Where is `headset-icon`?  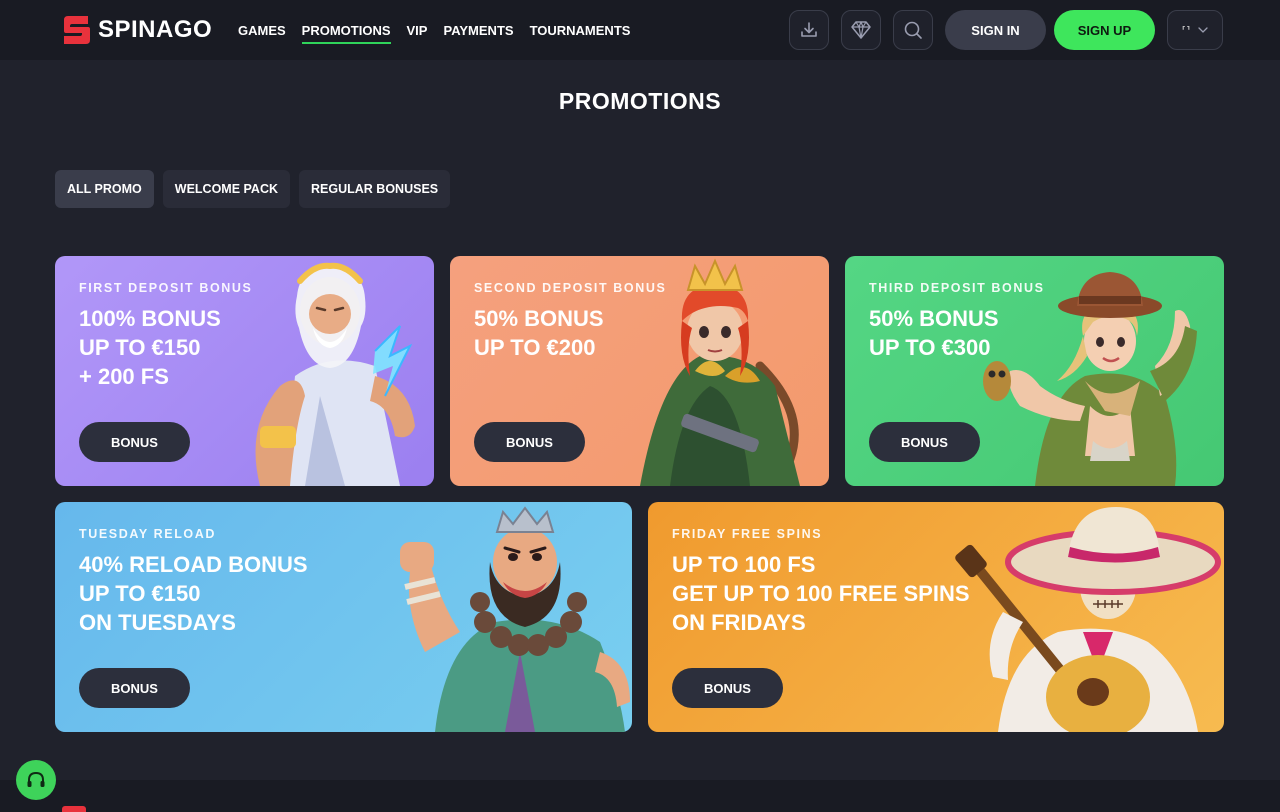
headset-icon is located at coordinates (36, 779).